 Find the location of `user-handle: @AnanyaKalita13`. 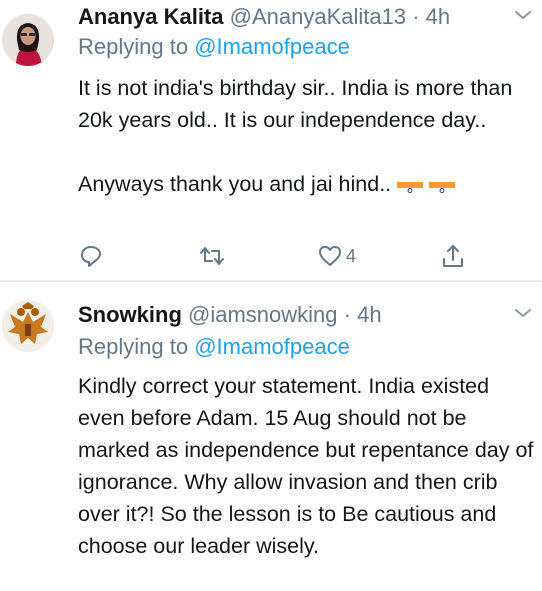

user-handle: @AnanyaKalita13 is located at coordinates (318, 16).